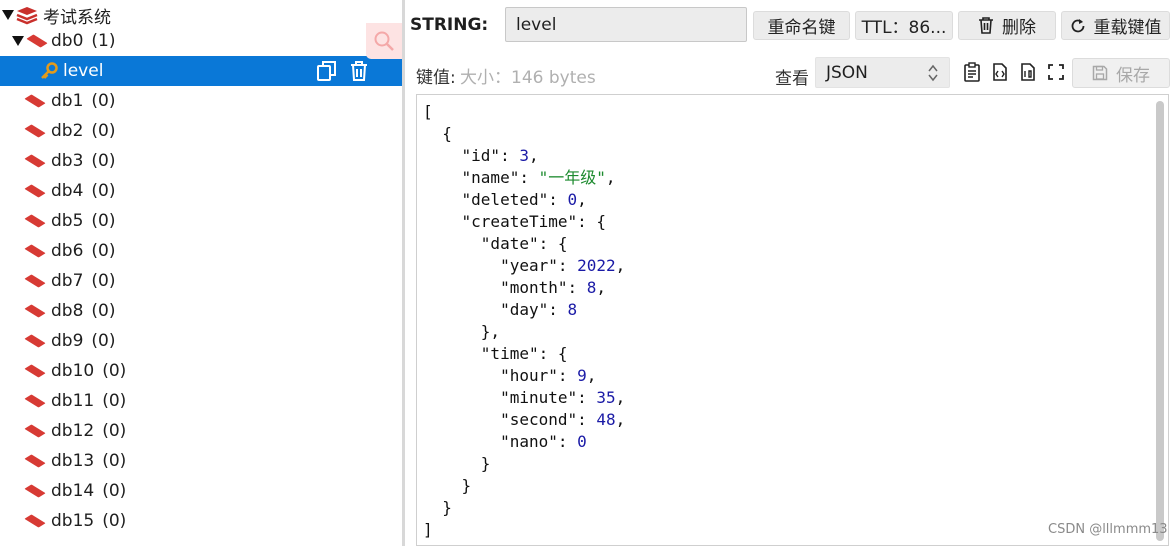 This screenshot has width=1172, height=546. Describe the element at coordinates (73, 431) in the screenshot. I see `db-name: db12` at that location.